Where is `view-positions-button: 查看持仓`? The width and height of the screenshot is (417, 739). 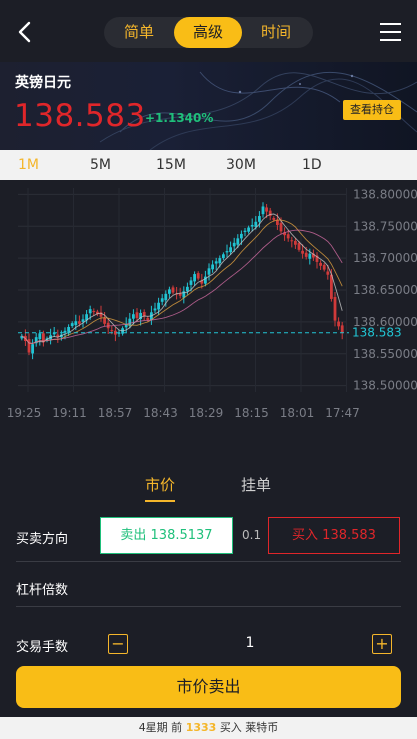 view-positions-button: 查看持仓 is located at coordinates (372, 110).